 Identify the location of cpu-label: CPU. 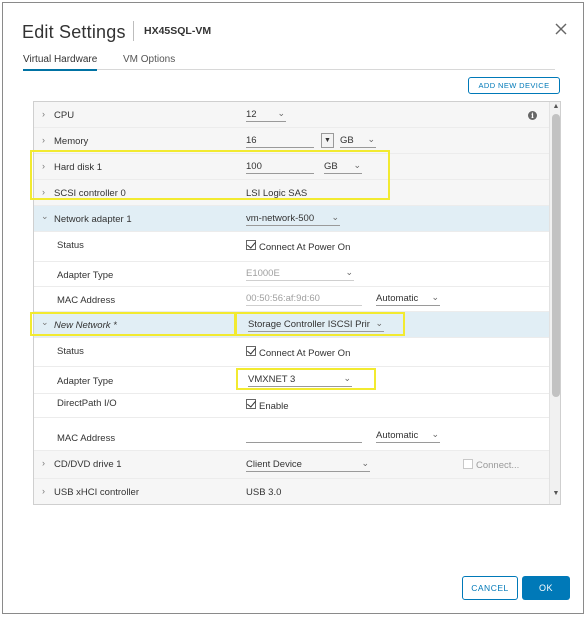
(64, 115).